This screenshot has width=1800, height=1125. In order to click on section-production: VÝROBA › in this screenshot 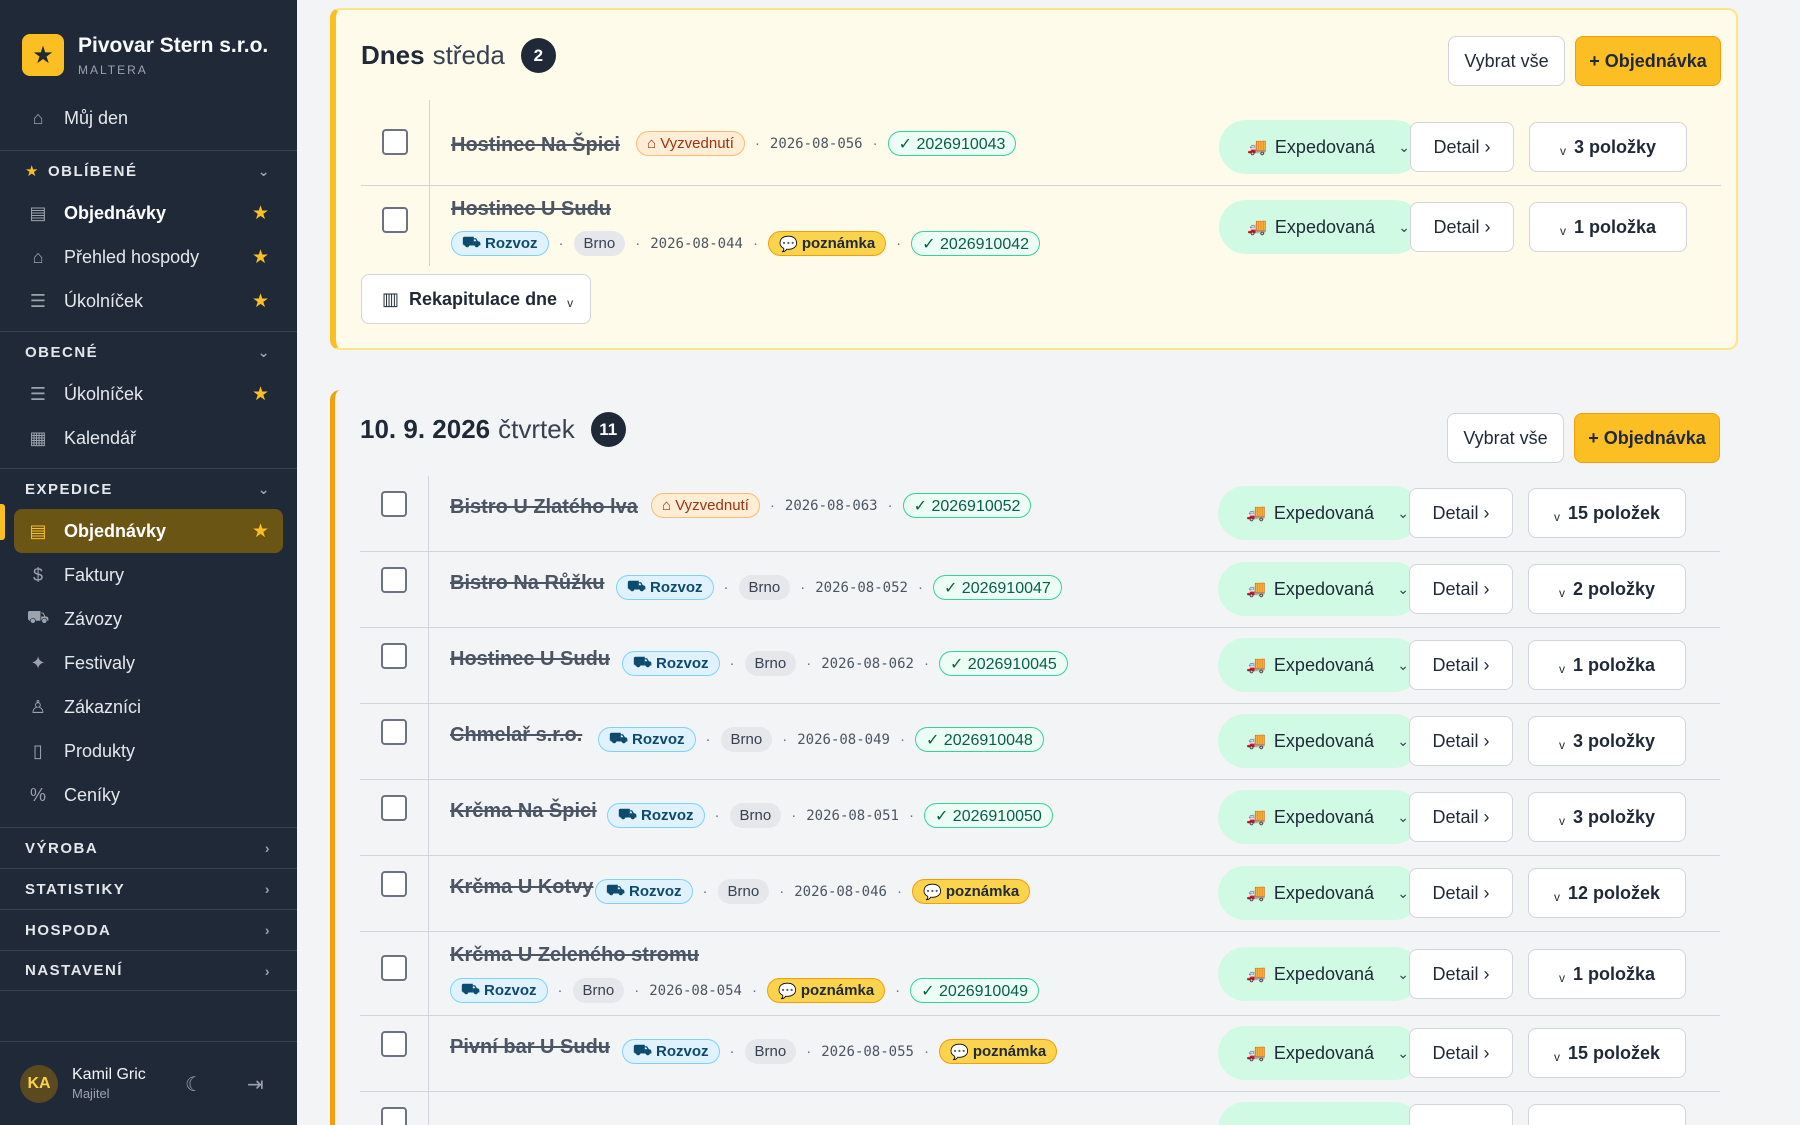, I will do `click(148, 847)`.